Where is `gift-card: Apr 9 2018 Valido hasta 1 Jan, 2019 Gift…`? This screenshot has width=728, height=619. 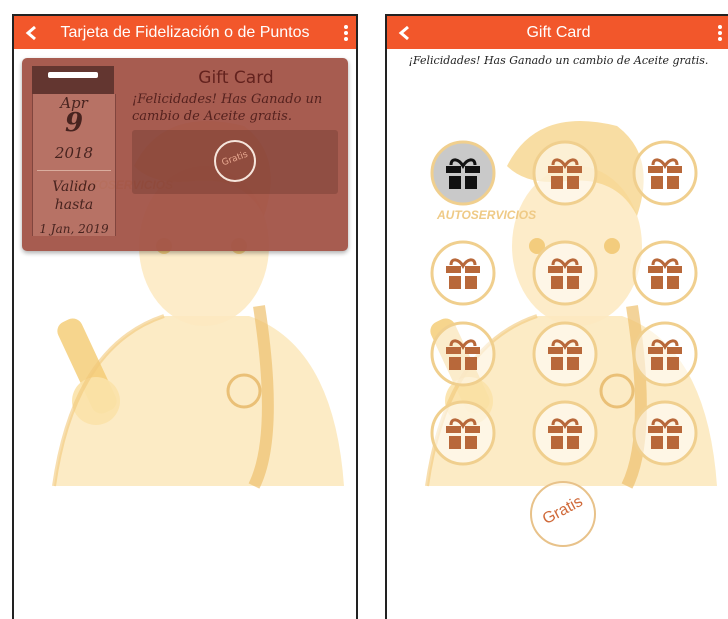 gift-card: Apr 9 2018 Valido hasta 1 Jan, 2019 Gift… is located at coordinates (185, 154).